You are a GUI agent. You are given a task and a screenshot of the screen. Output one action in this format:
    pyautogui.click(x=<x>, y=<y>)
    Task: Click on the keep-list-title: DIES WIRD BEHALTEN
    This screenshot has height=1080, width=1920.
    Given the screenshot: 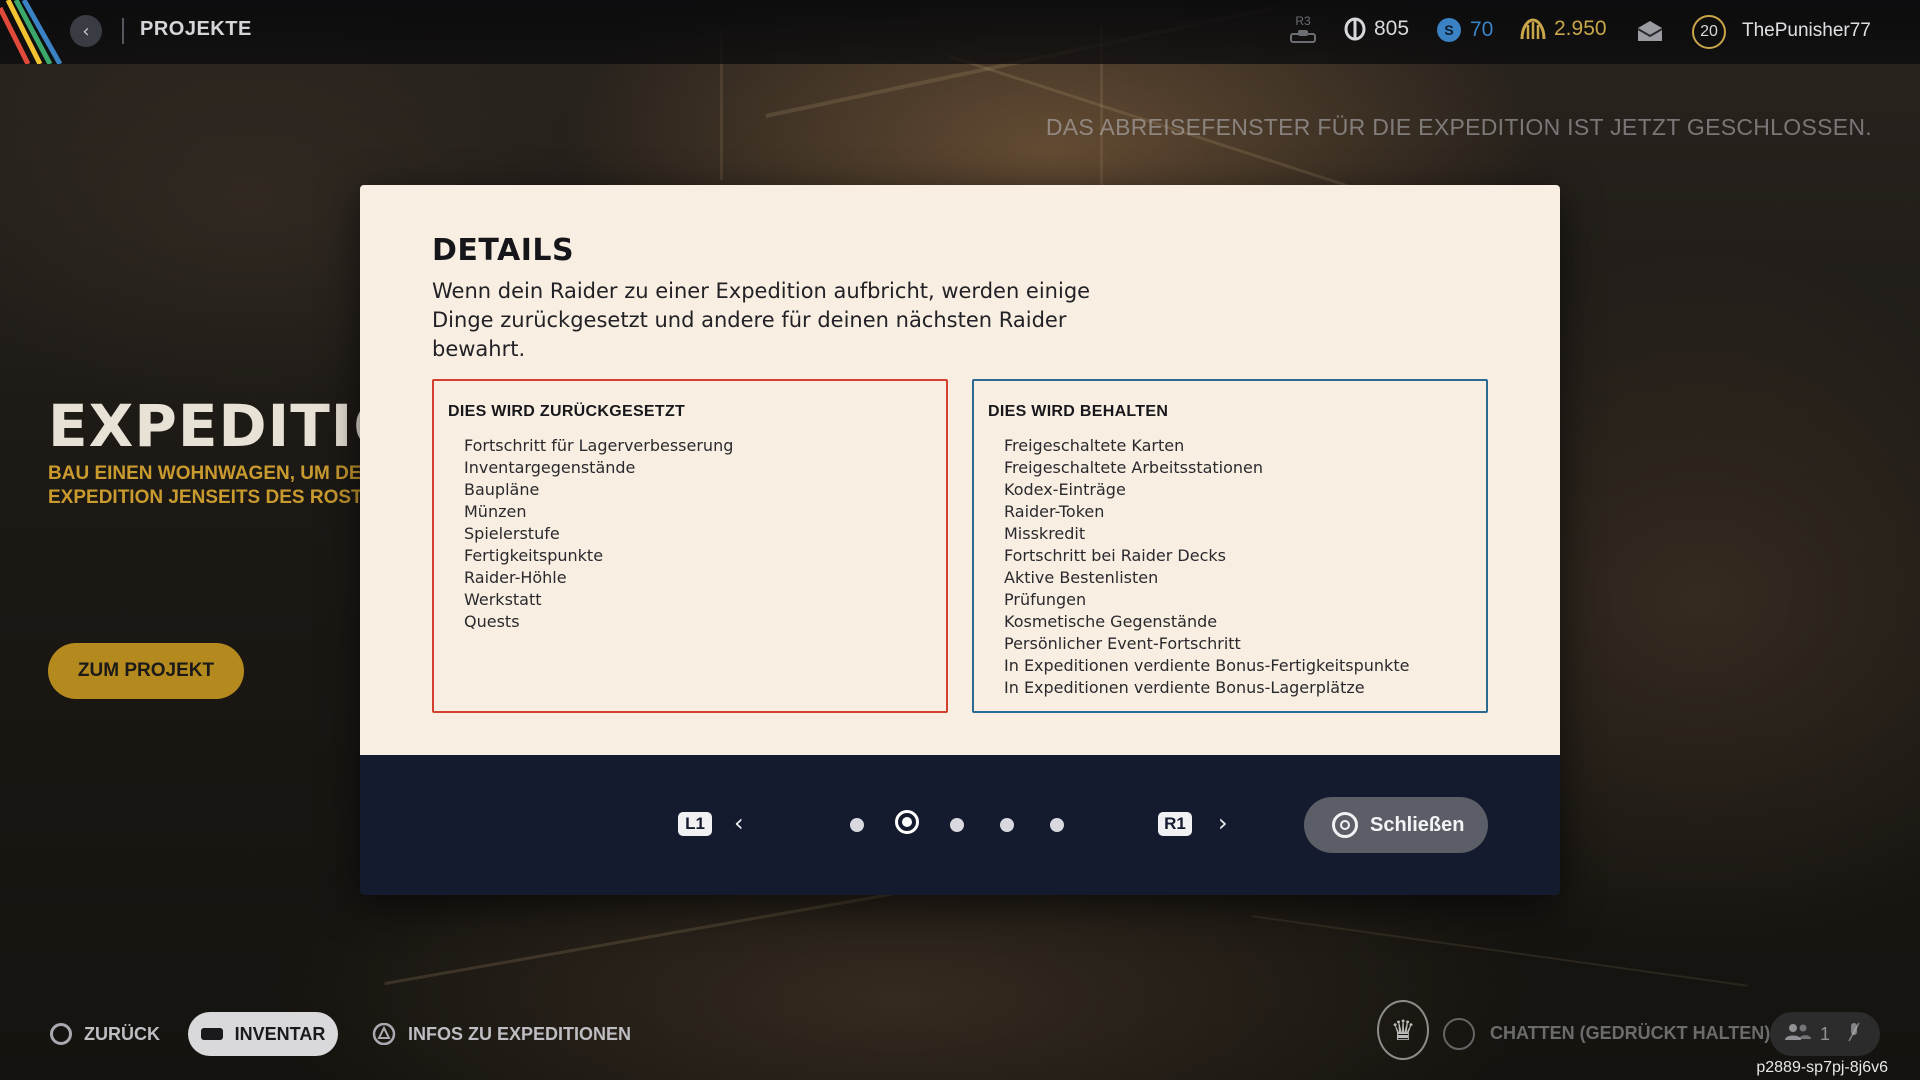 What is the action you would take?
    pyautogui.click(x=1078, y=411)
    